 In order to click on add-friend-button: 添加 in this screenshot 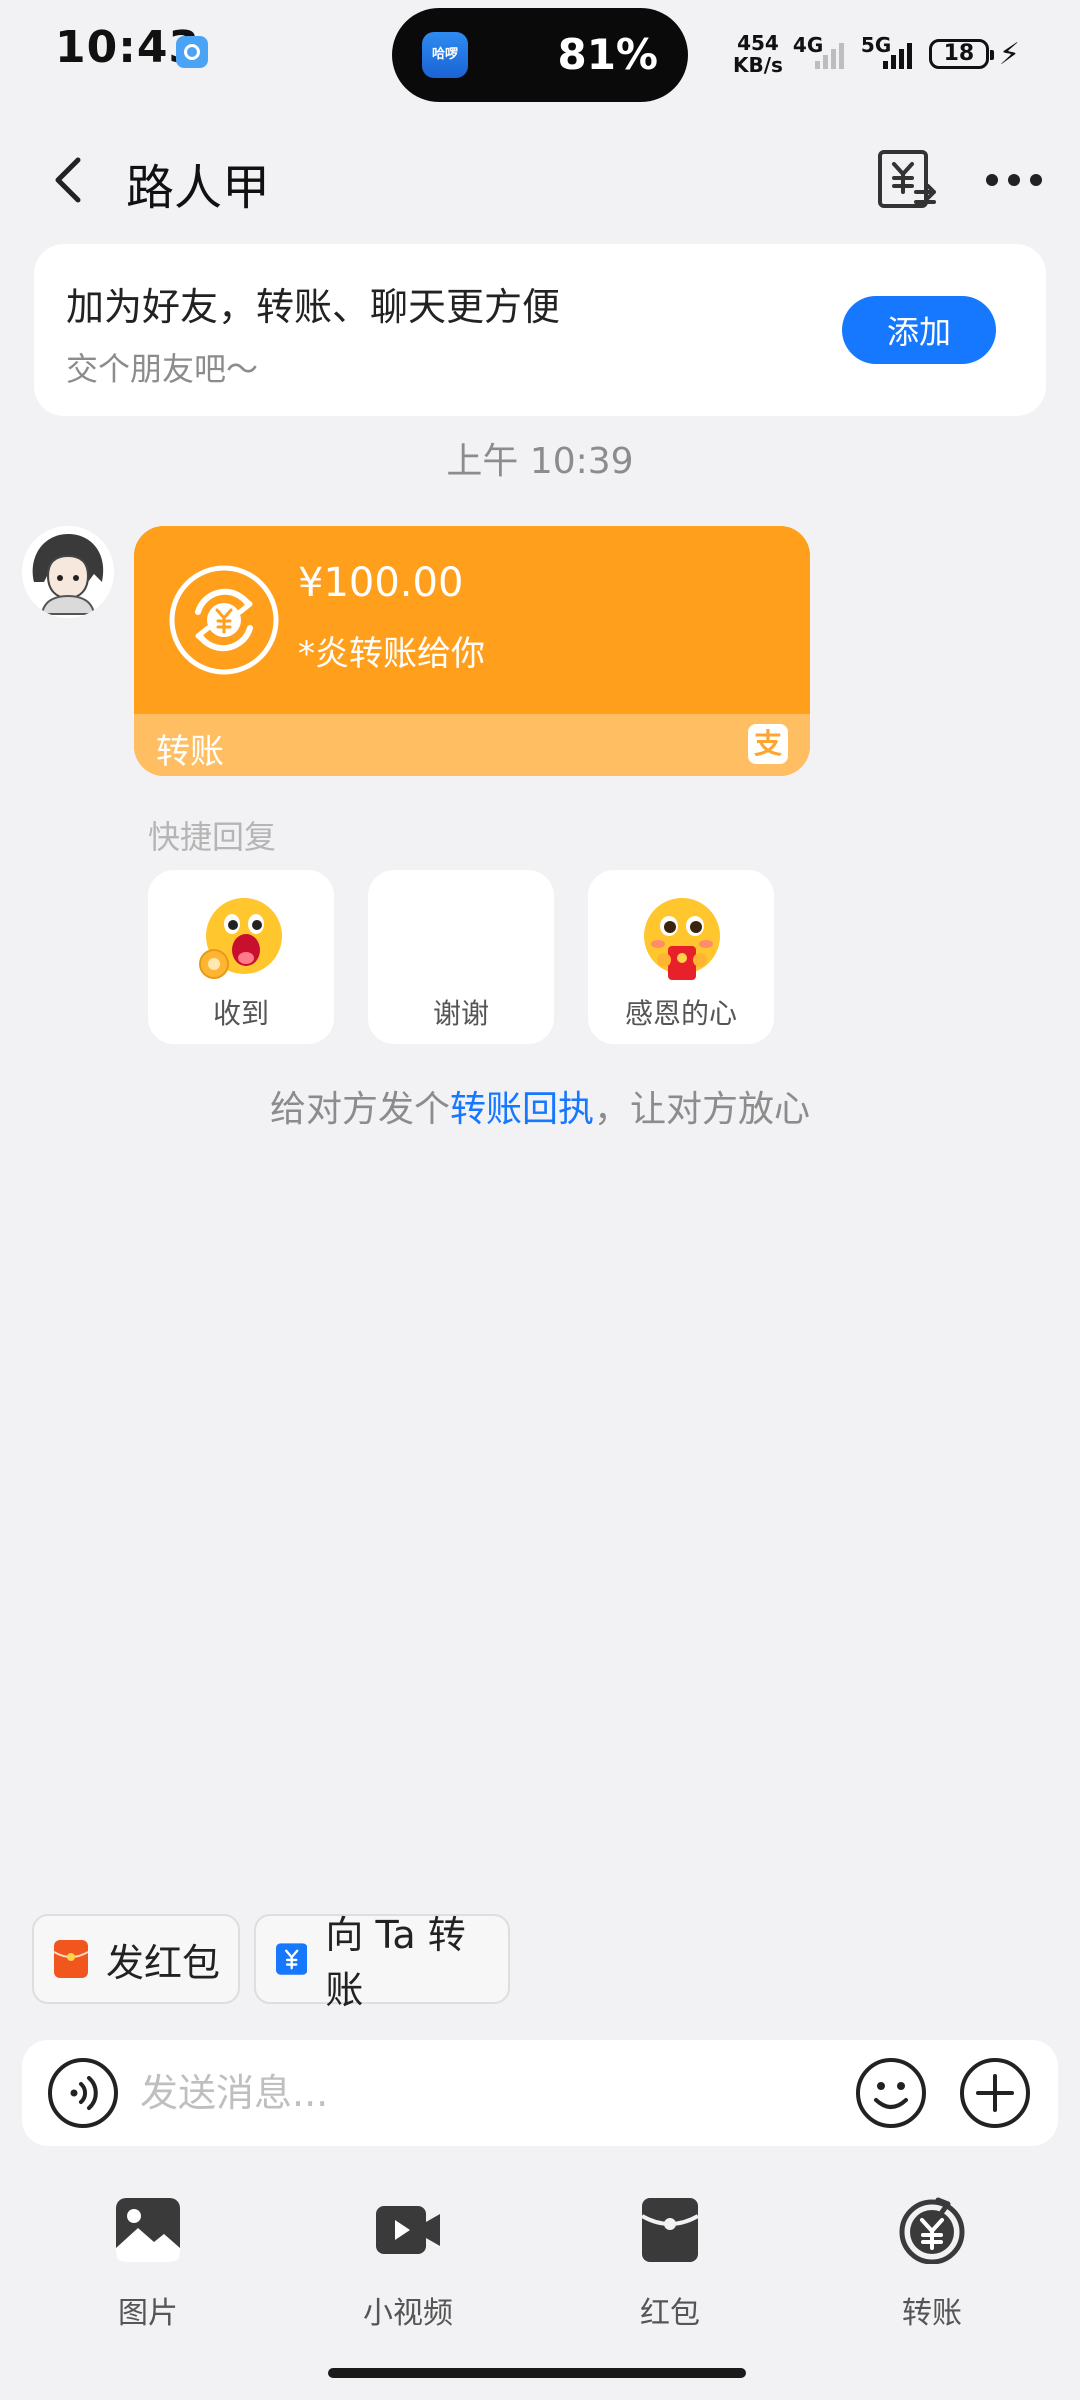, I will do `click(919, 330)`.